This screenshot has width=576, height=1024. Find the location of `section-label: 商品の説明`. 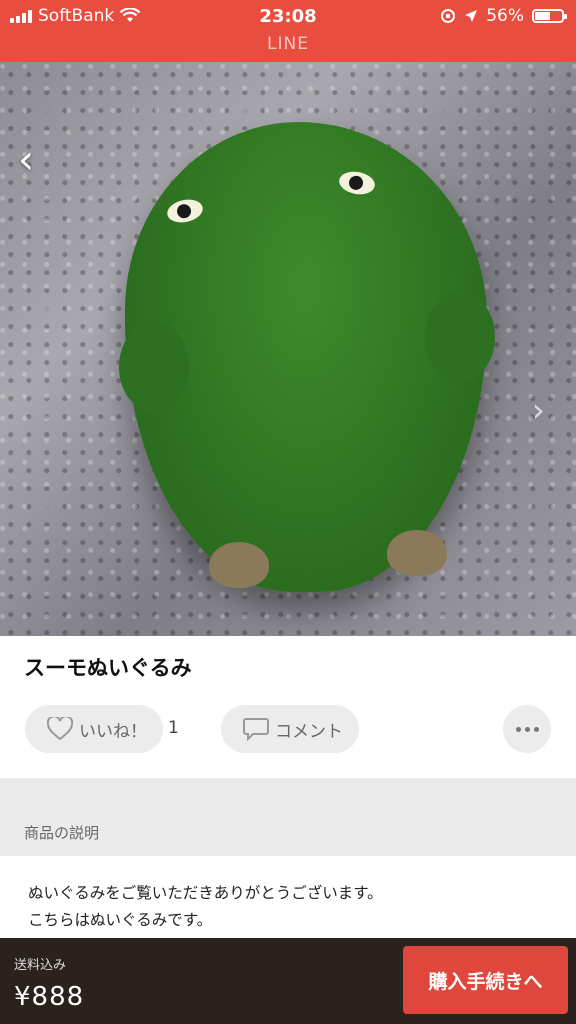

section-label: 商品の説明 is located at coordinates (62, 833).